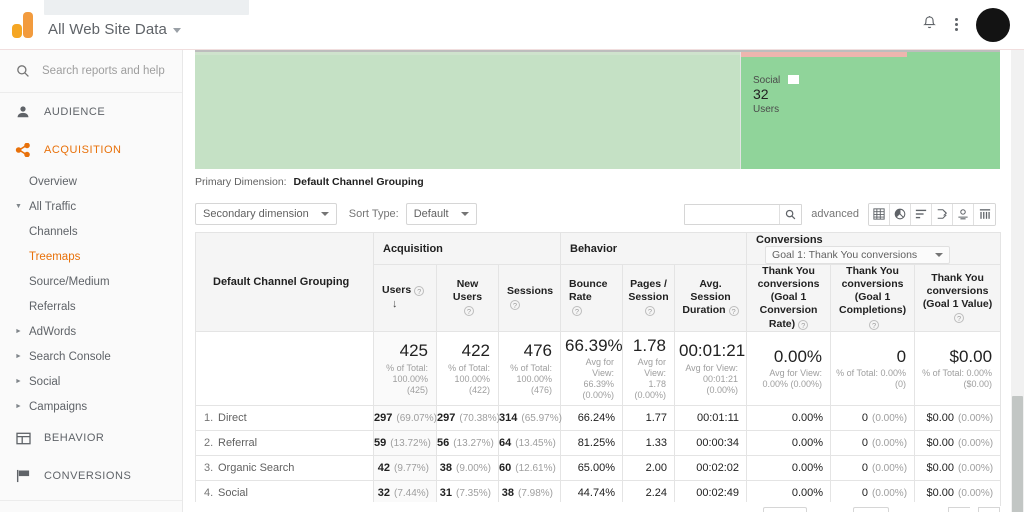 This screenshot has width=1024, height=512. I want to click on column-header-goal-value: Thank You conversions (Goal 1 Value)?, so click(958, 298).